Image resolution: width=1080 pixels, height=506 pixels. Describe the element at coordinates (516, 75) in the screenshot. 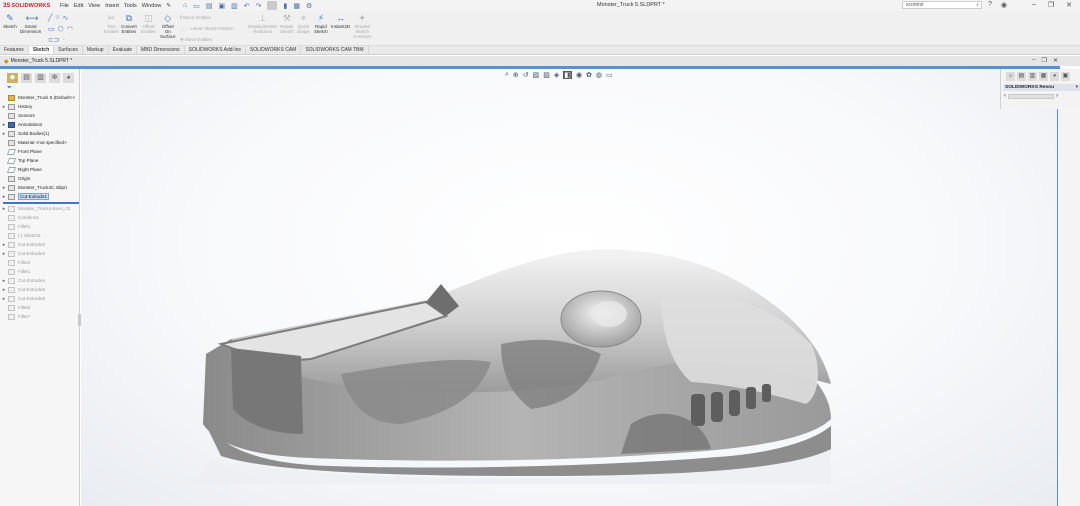

I see `zoom-to-area-icon: ⊕` at that location.